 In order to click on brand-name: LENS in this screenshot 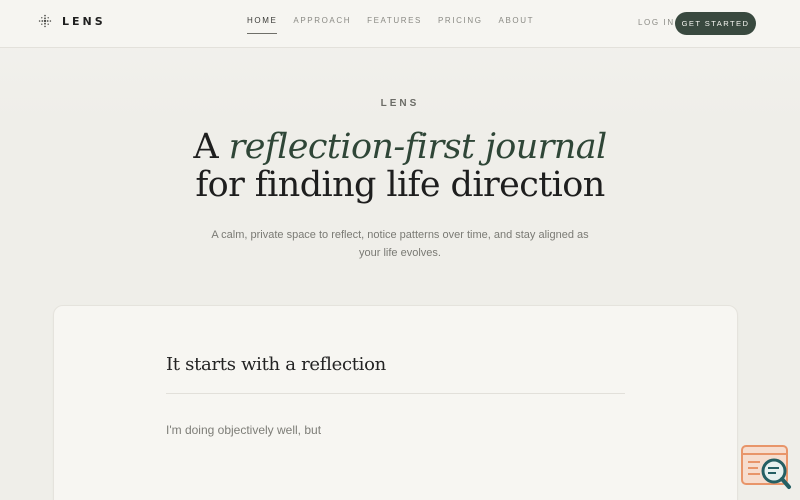, I will do `click(84, 21)`.